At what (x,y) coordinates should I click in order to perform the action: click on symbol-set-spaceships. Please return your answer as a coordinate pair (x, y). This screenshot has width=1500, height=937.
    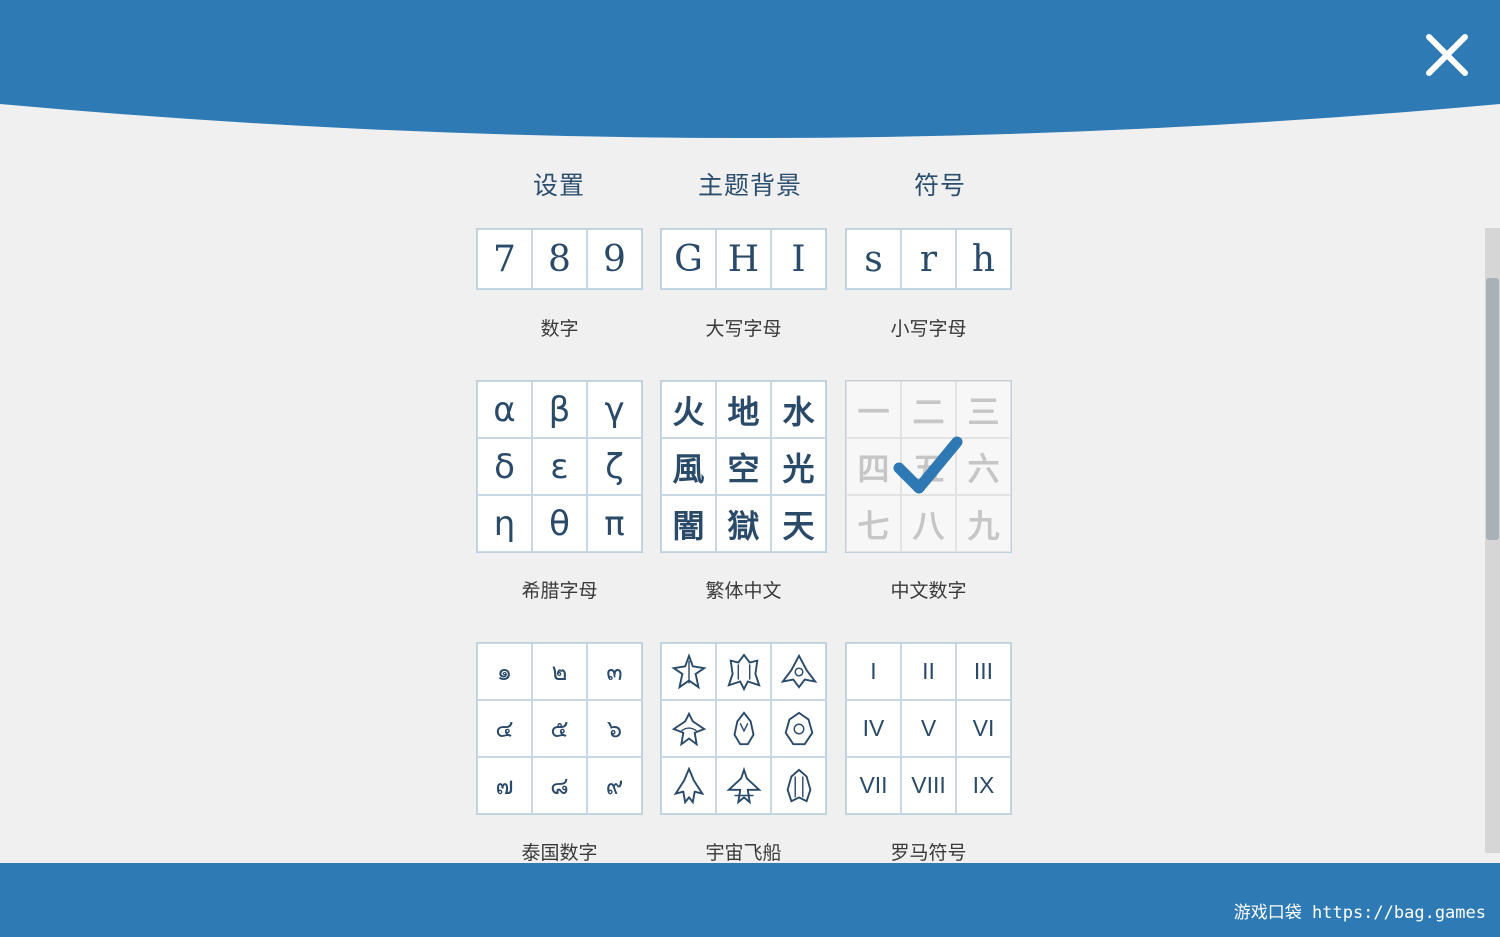
    Looking at the image, I should click on (743, 728).